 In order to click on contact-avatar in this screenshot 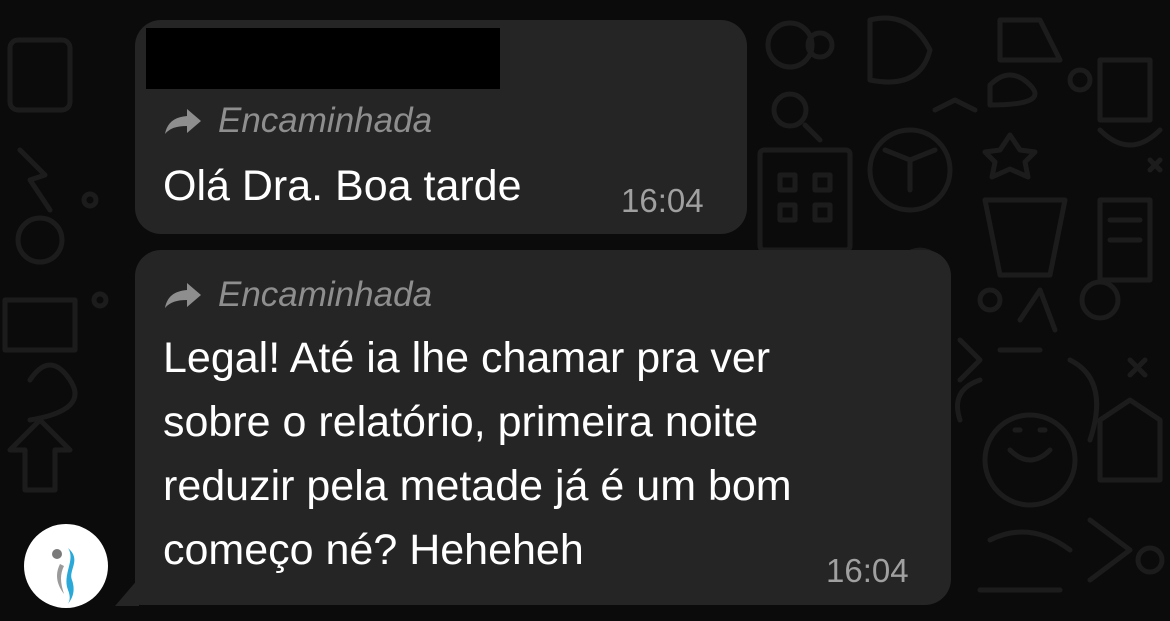, I will do `click(66, 566)`.